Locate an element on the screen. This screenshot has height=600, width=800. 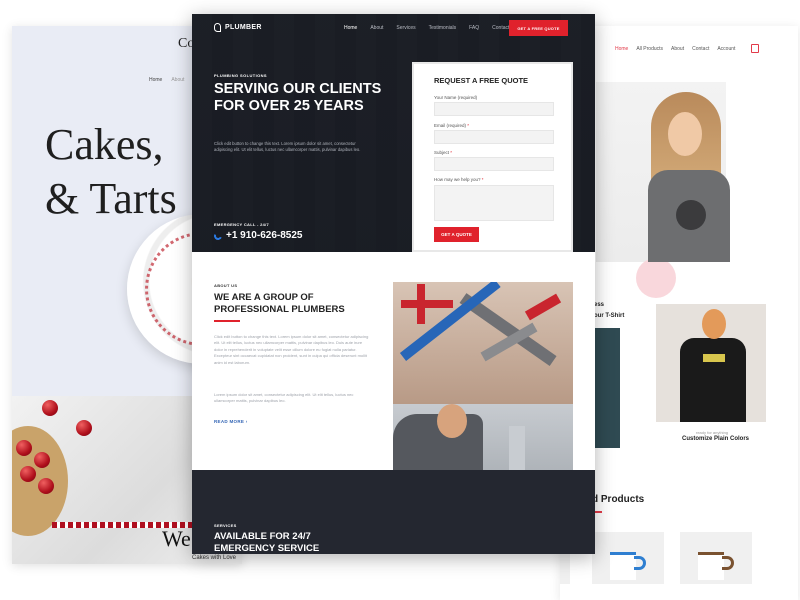
product-name: Customize Plain Colors is located at coordinates (715, 439).